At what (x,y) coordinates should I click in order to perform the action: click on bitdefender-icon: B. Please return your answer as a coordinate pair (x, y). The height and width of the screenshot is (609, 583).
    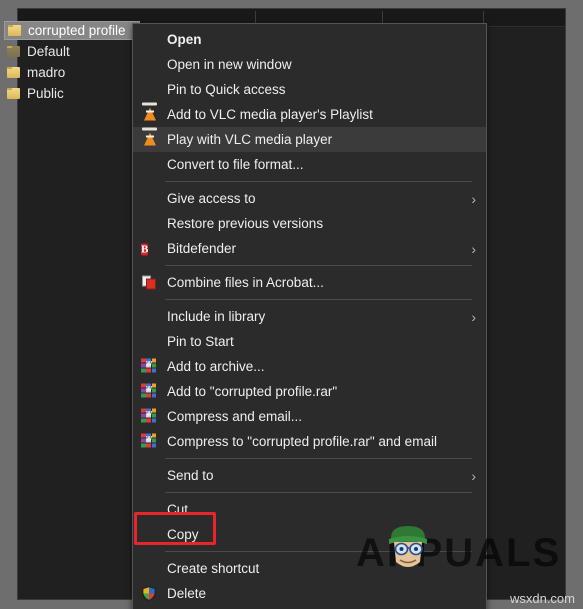
    Looking at the image, I should click on (145, 249).